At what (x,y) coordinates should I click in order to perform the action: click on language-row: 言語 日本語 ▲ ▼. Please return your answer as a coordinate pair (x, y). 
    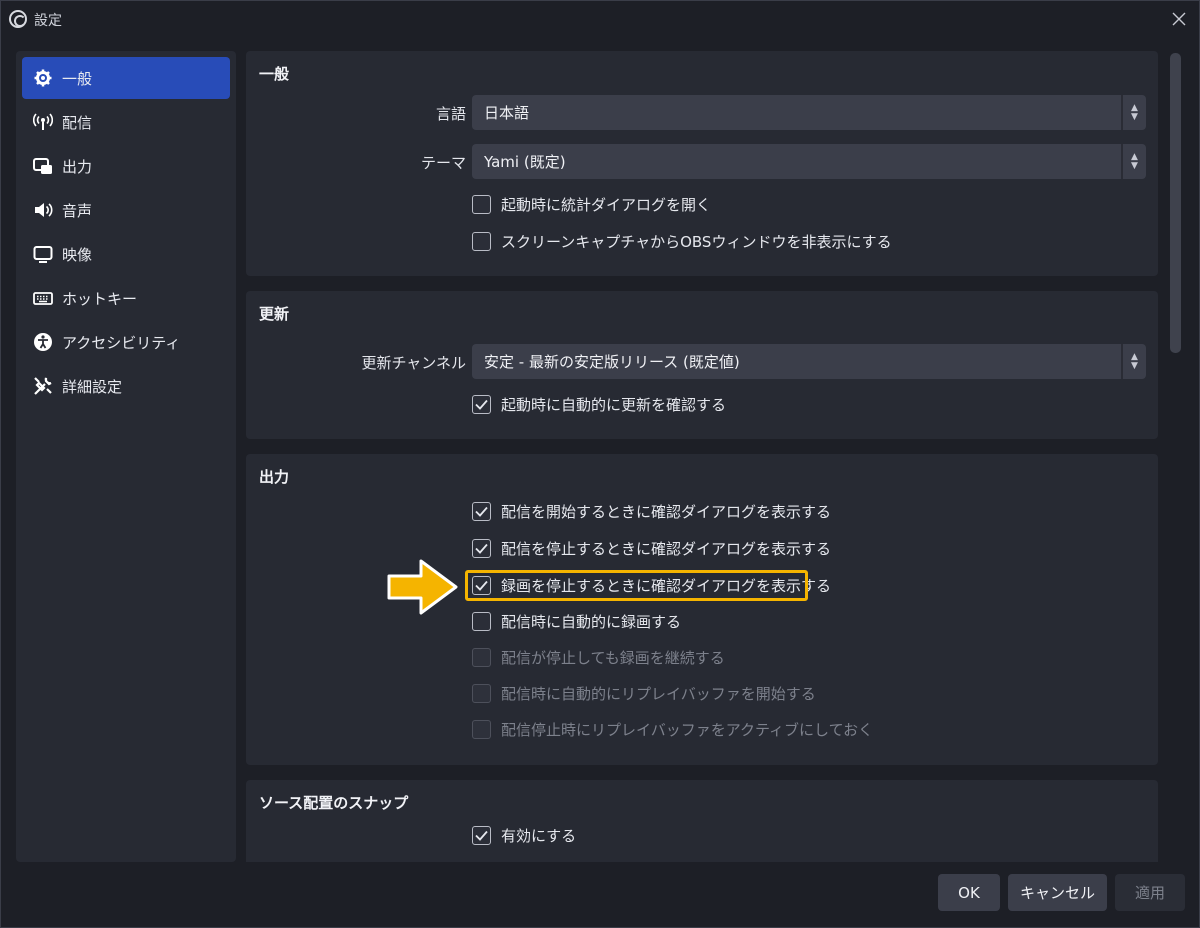
    Looking at the image, I should click on (702, 113).